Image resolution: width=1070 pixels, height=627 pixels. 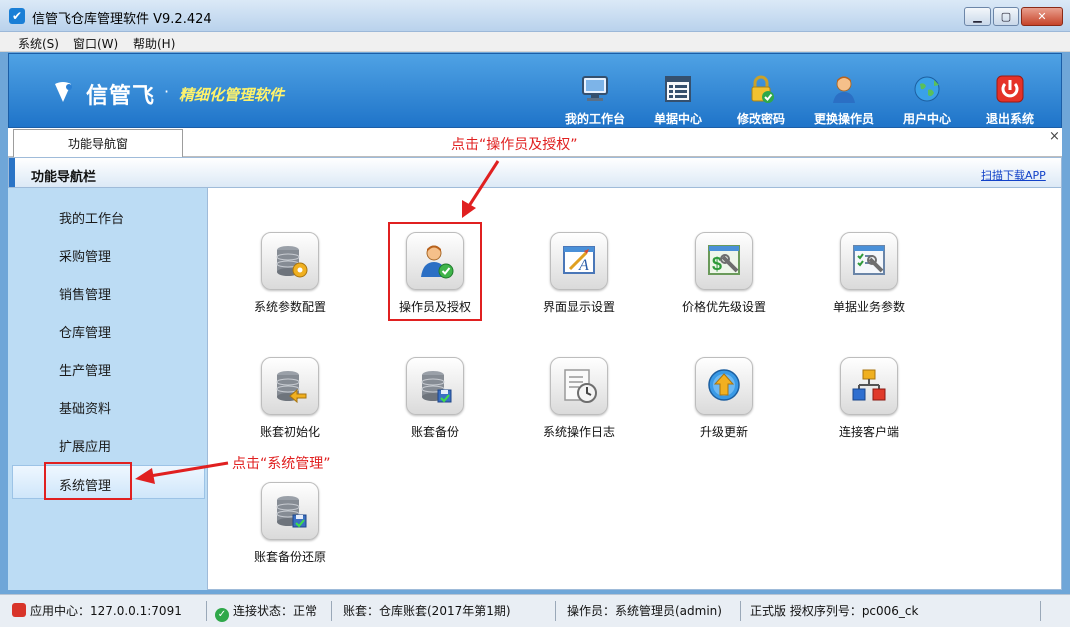 What do you see at coordinates (535, 16) in the screenshot?
I see `title-bar: ✔ 信管飞仓库管理软件 V9.2.424 ▁ ▢ ✕` at bounding box center [535, 16].